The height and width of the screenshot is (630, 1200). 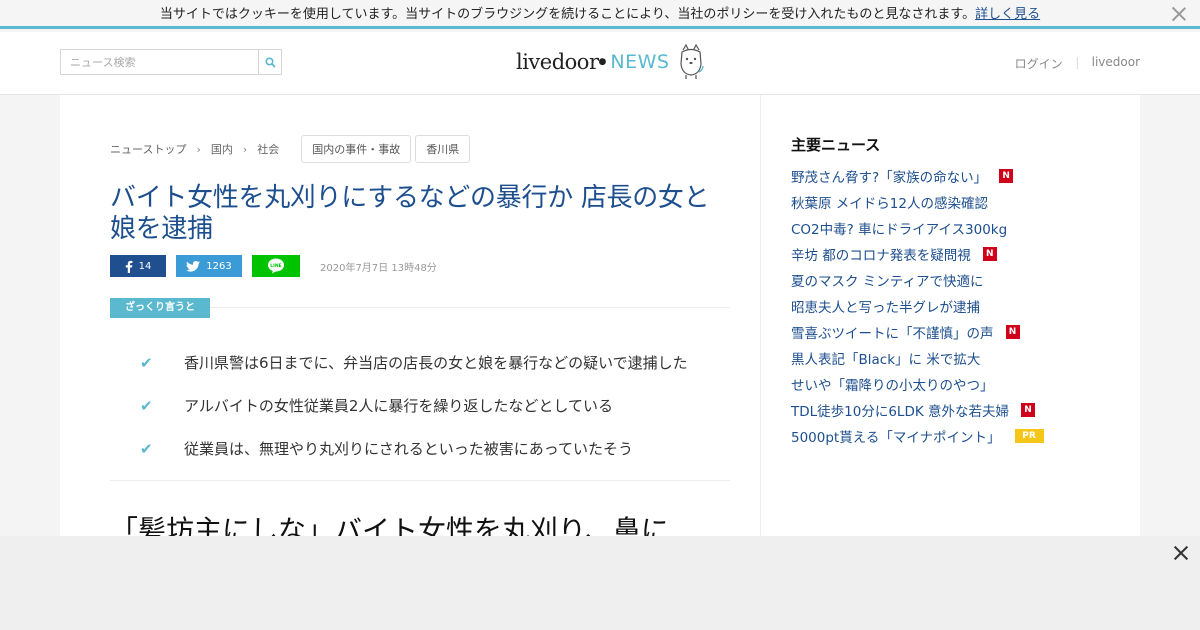 I want to click on breadcrumb-item-domestic: 国内, so click(x=222, y=149).